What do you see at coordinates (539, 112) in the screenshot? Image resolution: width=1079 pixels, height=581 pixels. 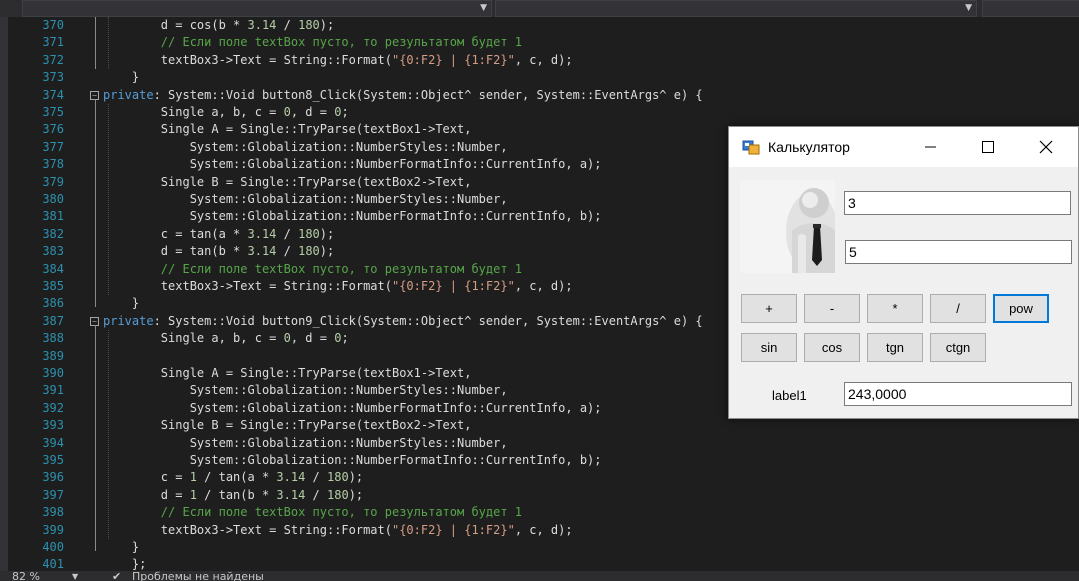 I see `code-line: 375 Single a, b, c = 0, d = 0;` at bounding box center [539, 112].